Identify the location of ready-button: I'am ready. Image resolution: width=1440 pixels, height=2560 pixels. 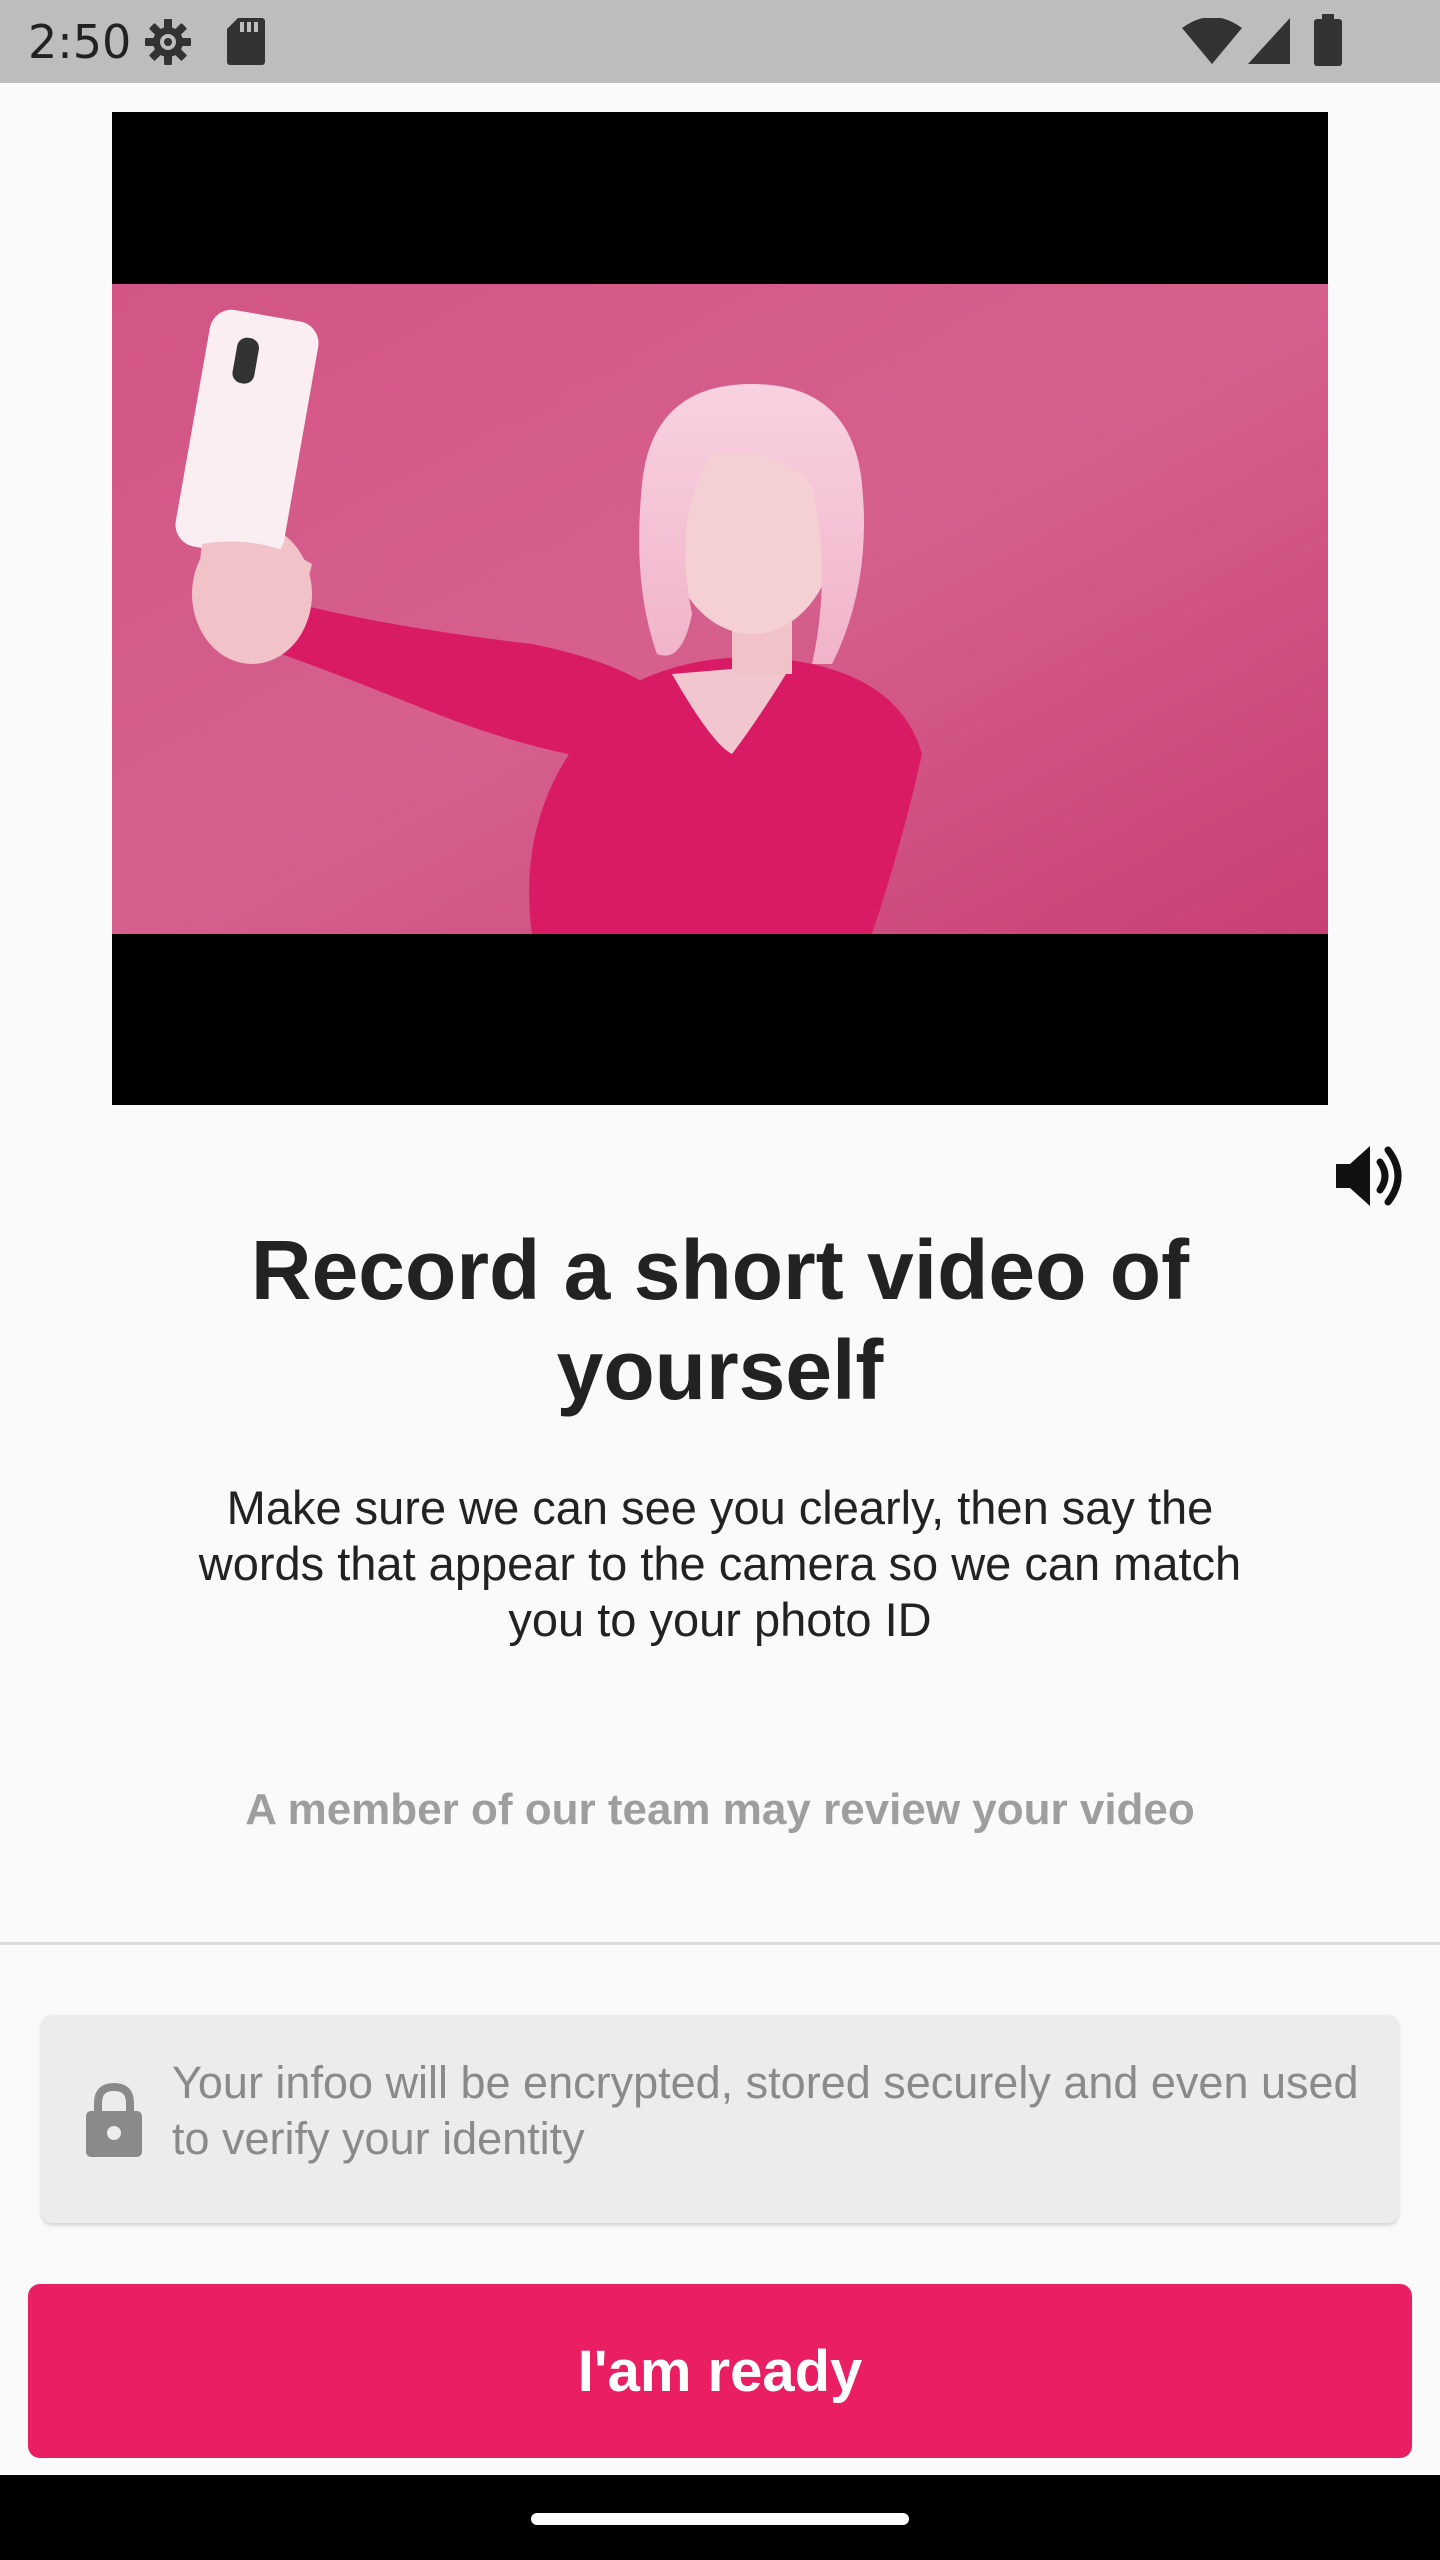
(720, 2371).